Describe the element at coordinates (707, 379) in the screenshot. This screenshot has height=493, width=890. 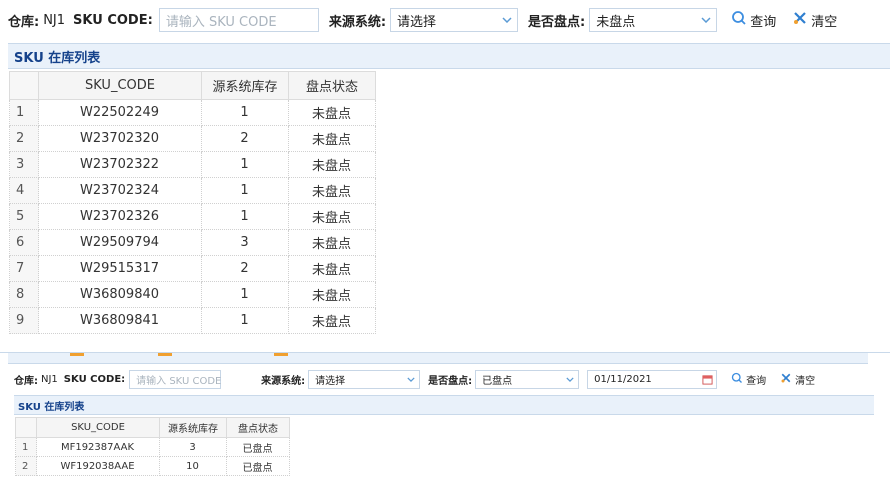
I see `calendar-icon` at that location.